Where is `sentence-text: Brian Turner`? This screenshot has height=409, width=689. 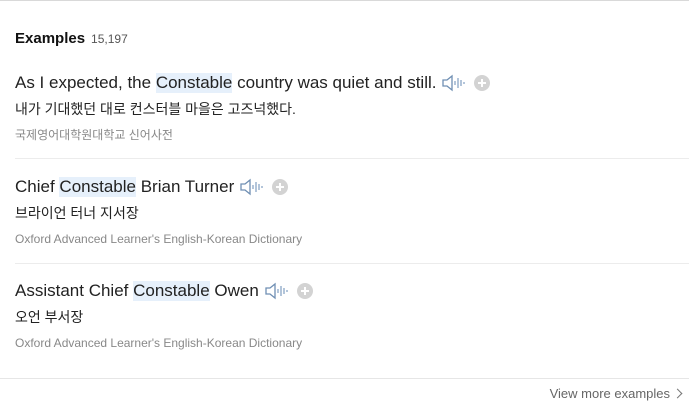 sentence-text: Brian Turner is located at coordinates (185, 186).